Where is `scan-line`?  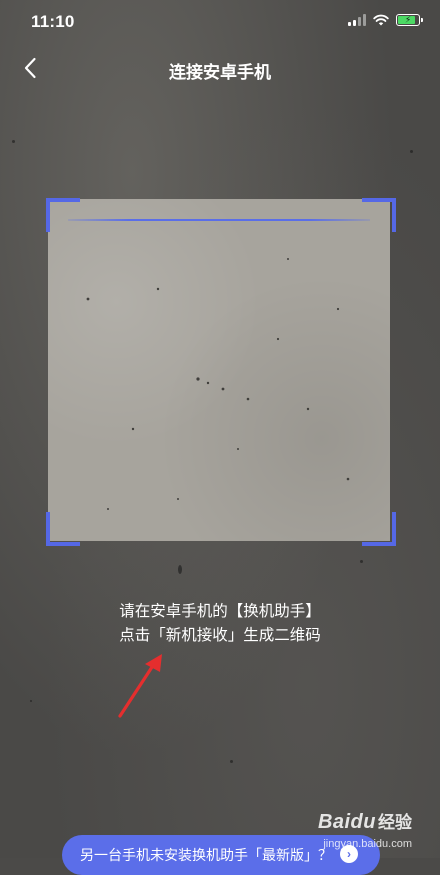
scan-line is located at coordinates (219, 220).